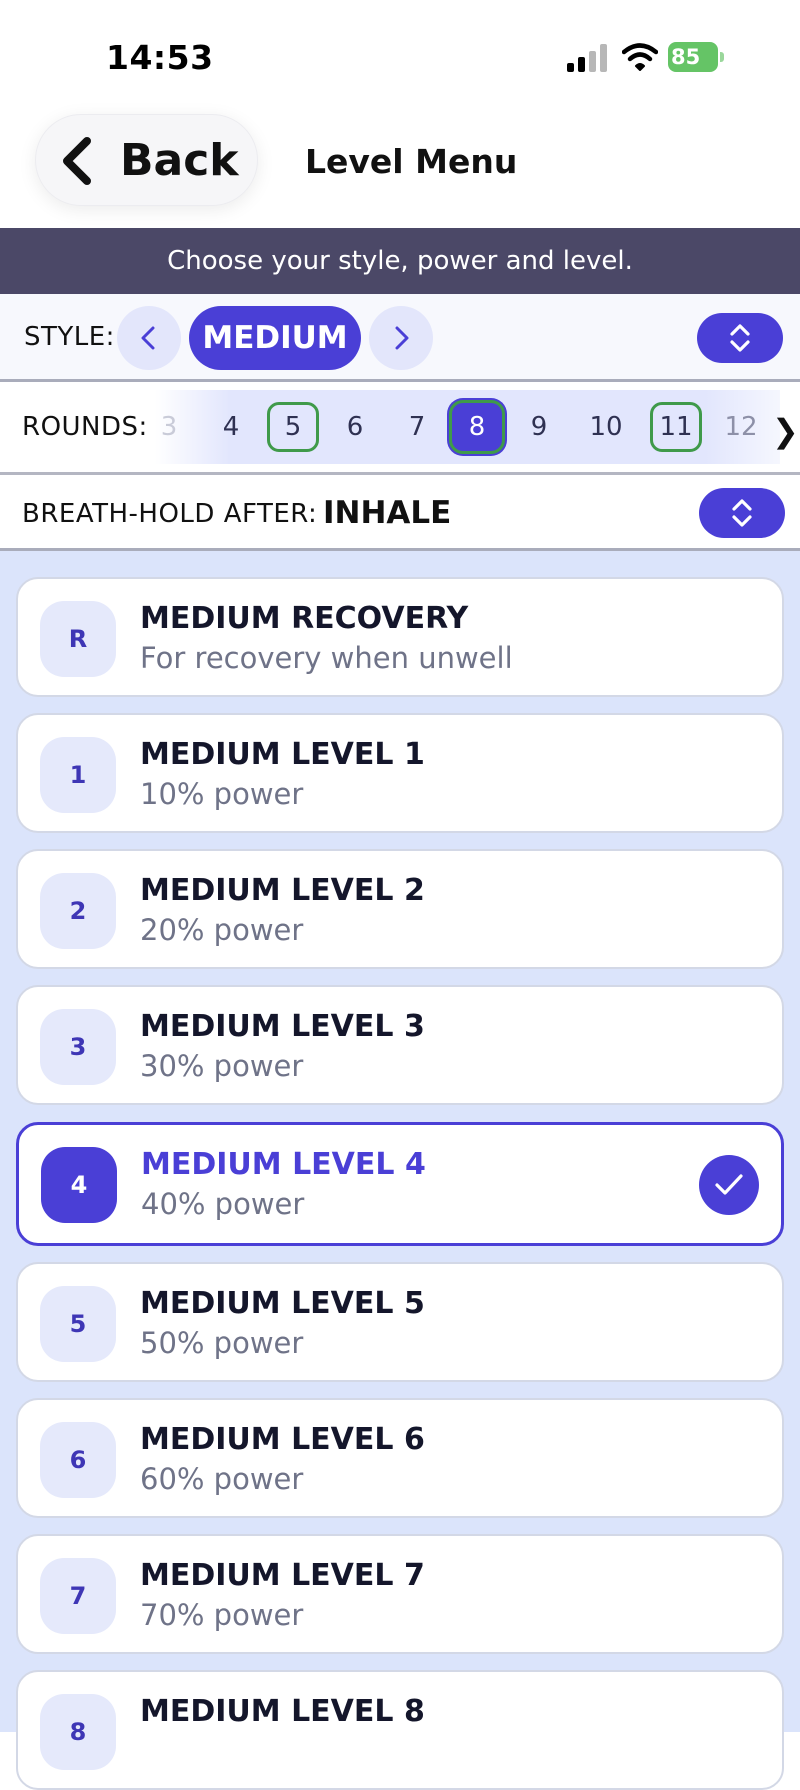 The height and width of the screenshot is (1790, 800). What do you see at coordinates (179, 160) in the screenshot?
I see `back-label: Back` at bounding box center [179, 160].